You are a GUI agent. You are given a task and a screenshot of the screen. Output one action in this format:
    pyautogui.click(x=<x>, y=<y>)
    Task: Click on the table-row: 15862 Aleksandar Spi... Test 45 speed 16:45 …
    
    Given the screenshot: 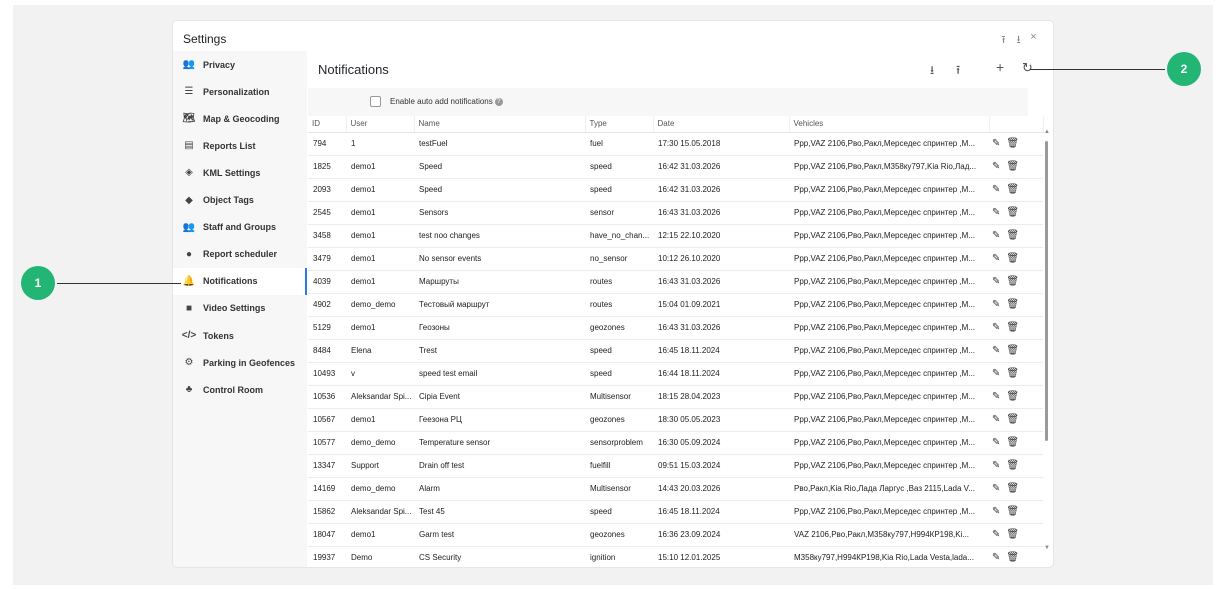 What is the action you would take?
    pyautogui.click(x=675, y=512)
    